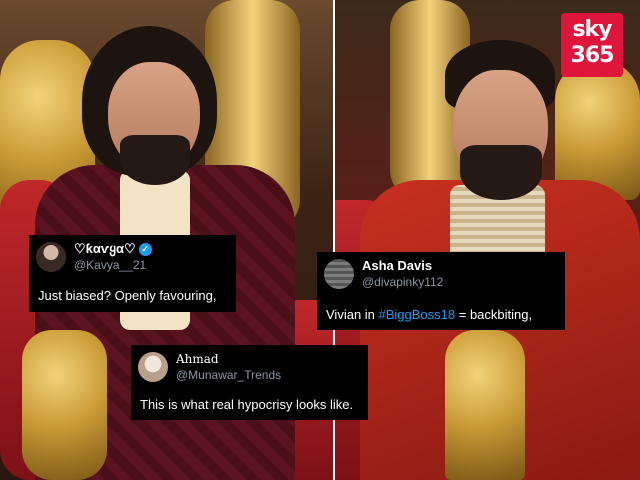 Image resolution: width=640 pixels, height=480 pixels. Describe the element at coordinates (501, 172) in the screenshot. I see `beard-right` at that location.